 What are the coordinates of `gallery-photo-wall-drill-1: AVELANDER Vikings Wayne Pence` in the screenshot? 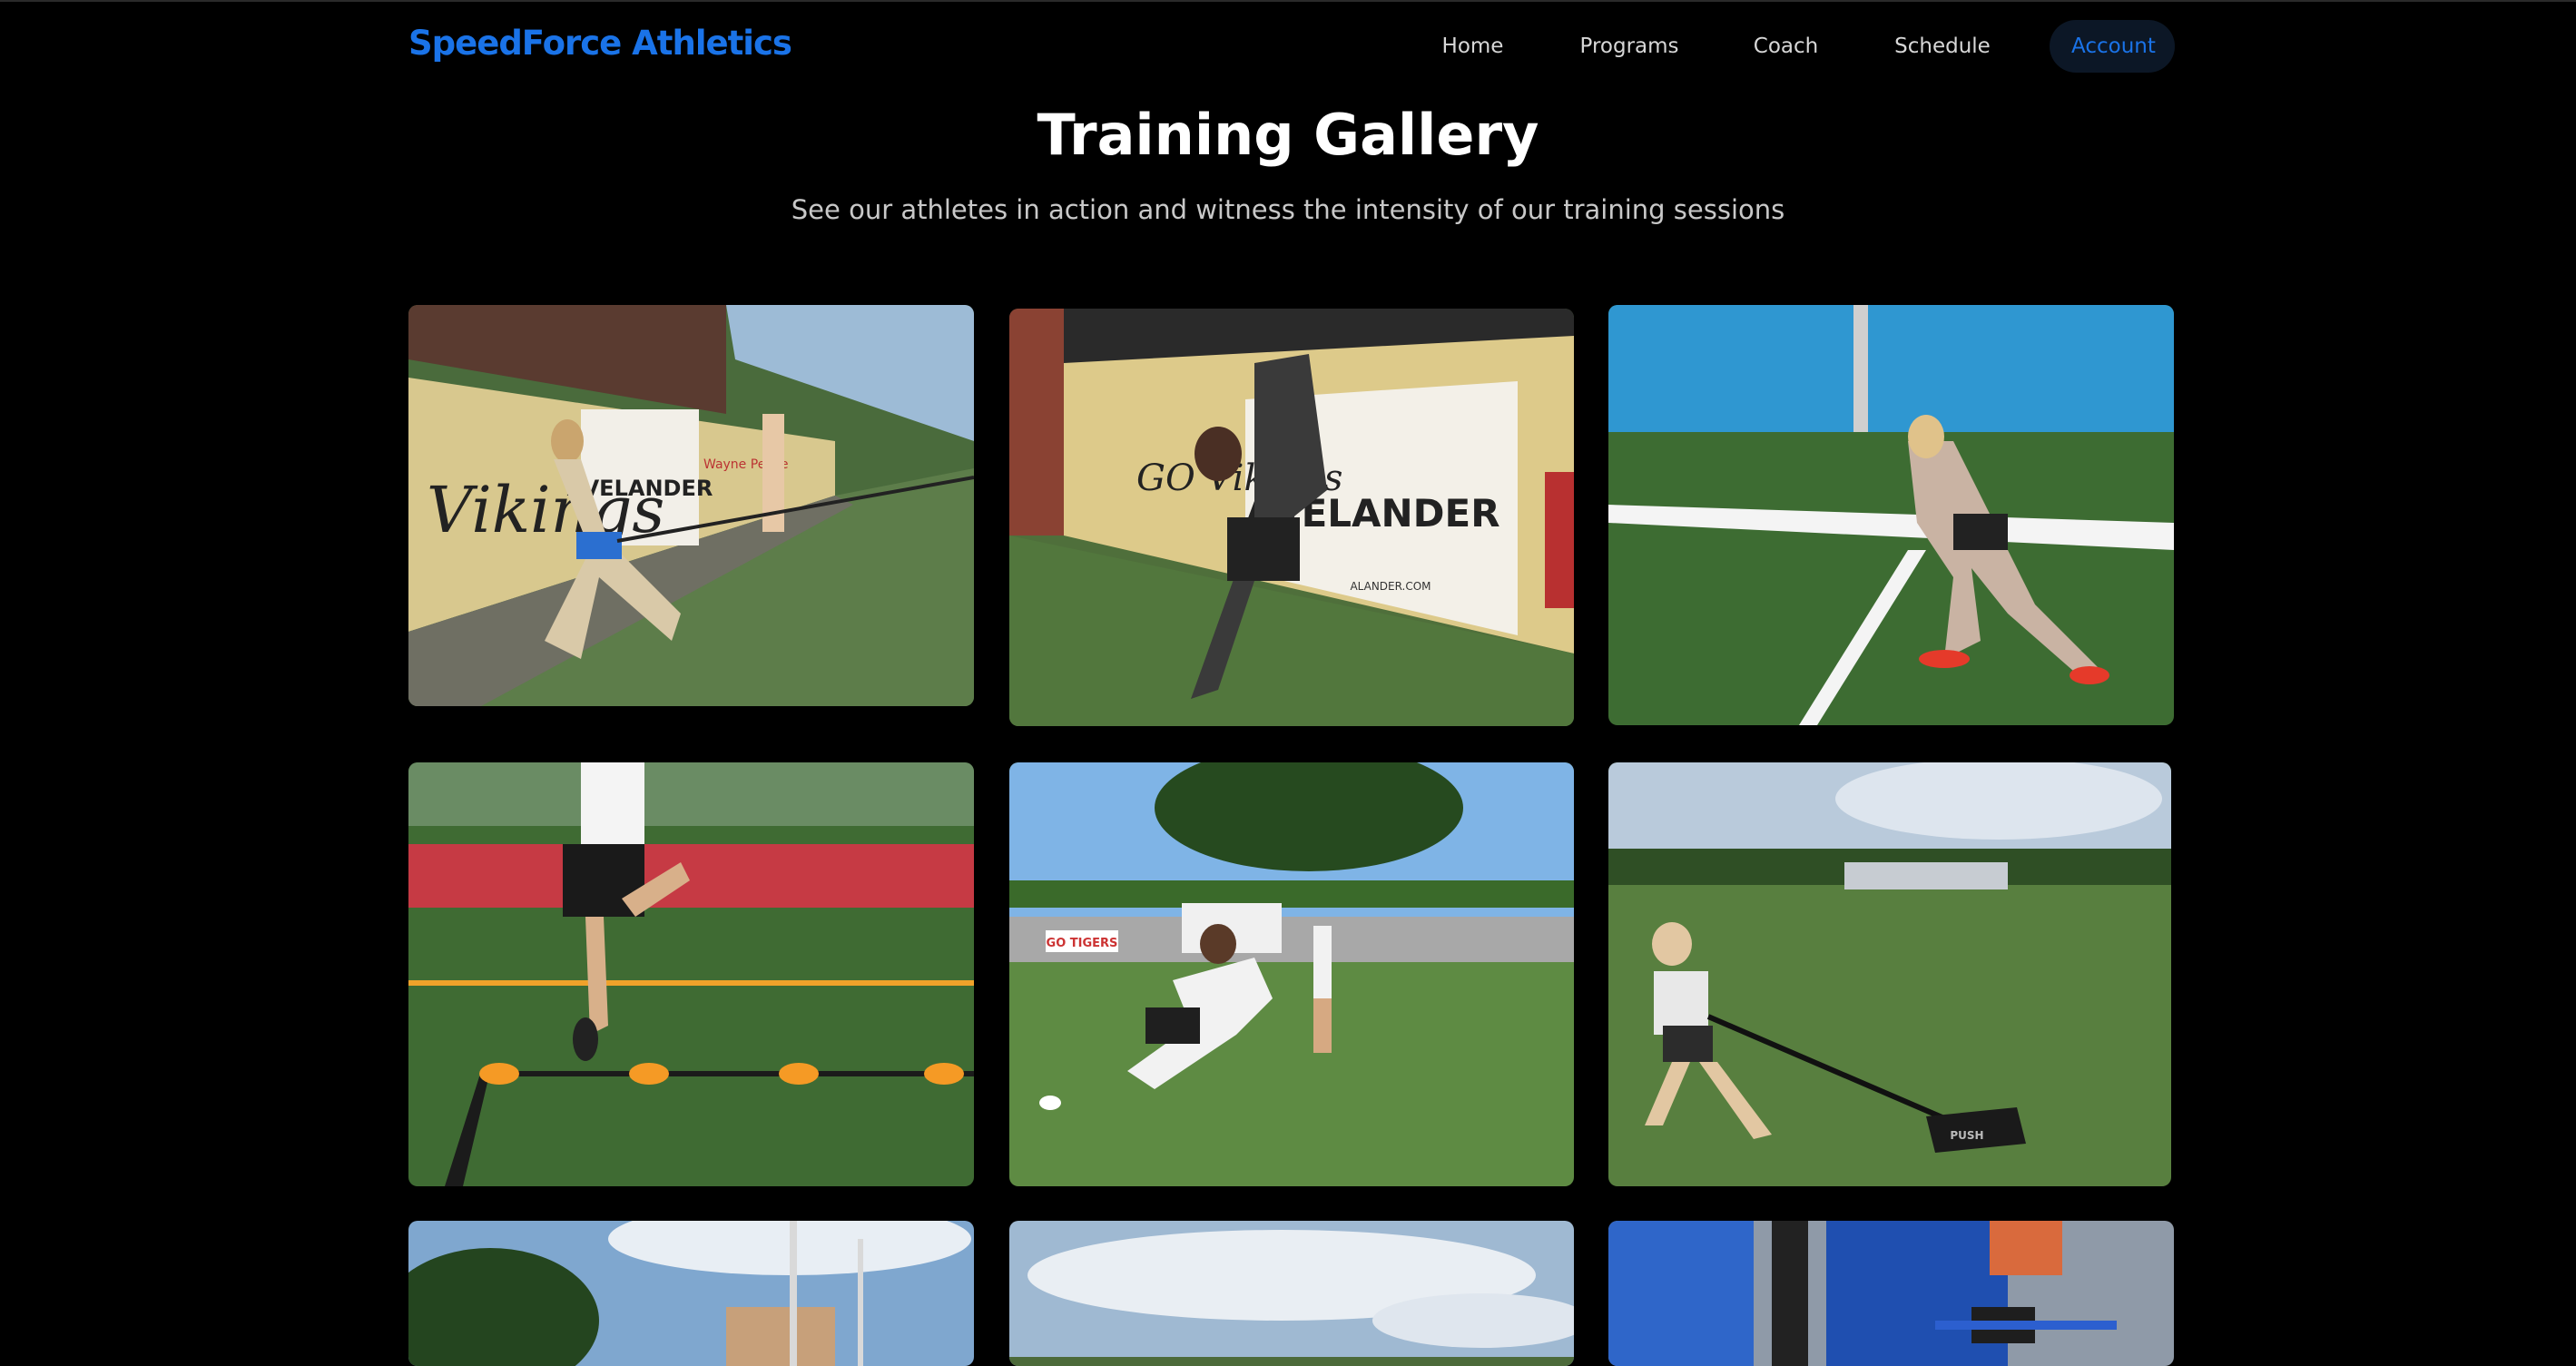 It's located at (691, 505).